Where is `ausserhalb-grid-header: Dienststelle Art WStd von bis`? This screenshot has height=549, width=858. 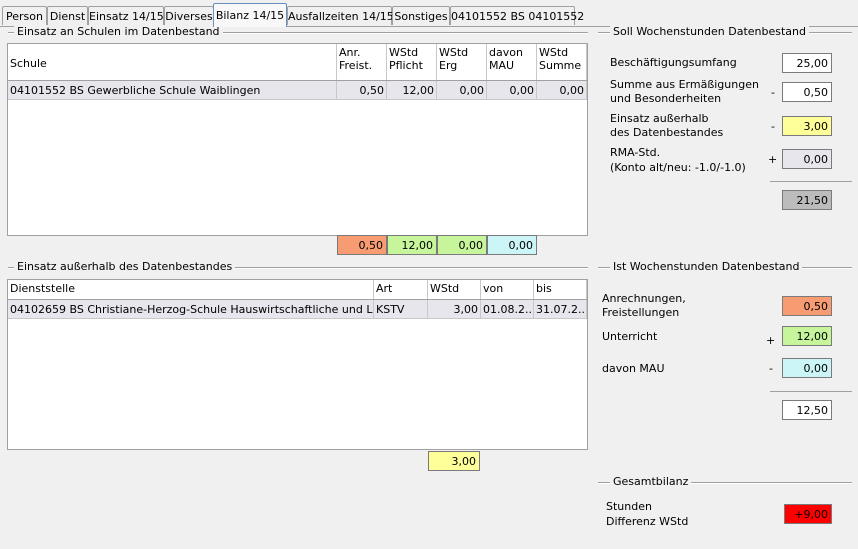
ausserhalb-grid-header: Dienststelle Art WStd von bis is located at coordinates (297, 290).